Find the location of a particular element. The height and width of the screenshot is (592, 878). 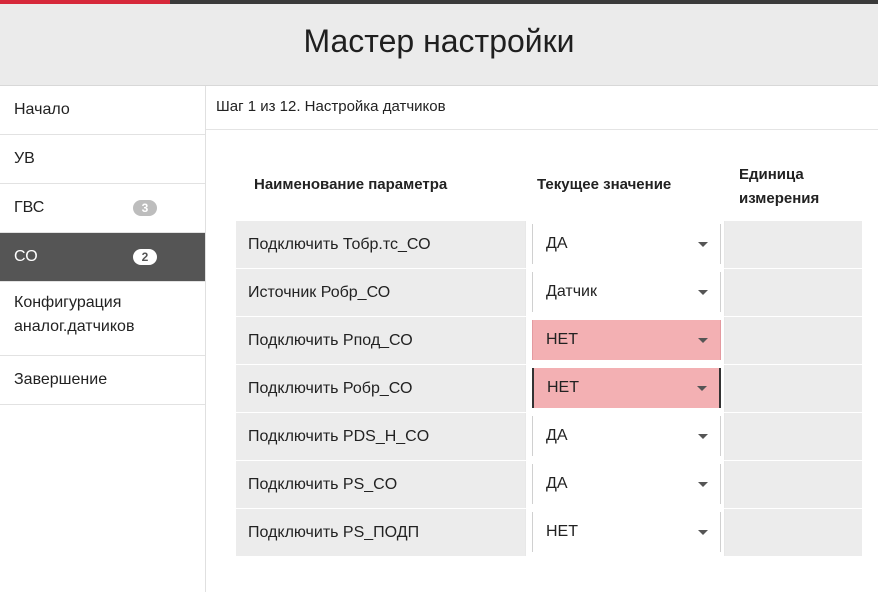

select-value: Датчик is located at coordinates (571, 291).